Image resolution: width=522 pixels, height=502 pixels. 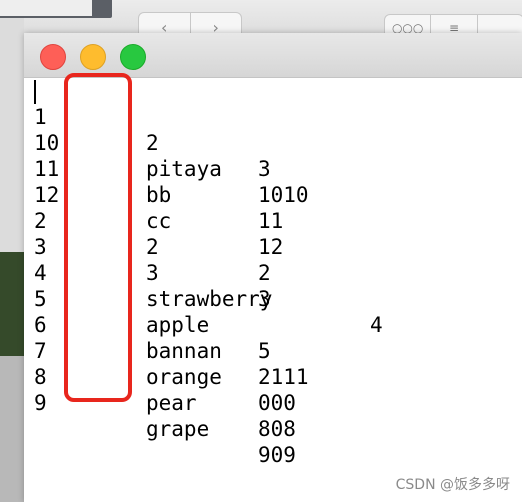 What do you see at coordinates (264, 273) in the screenshot?
I see `column-3-value: 2` at bounding box center [264, 273].